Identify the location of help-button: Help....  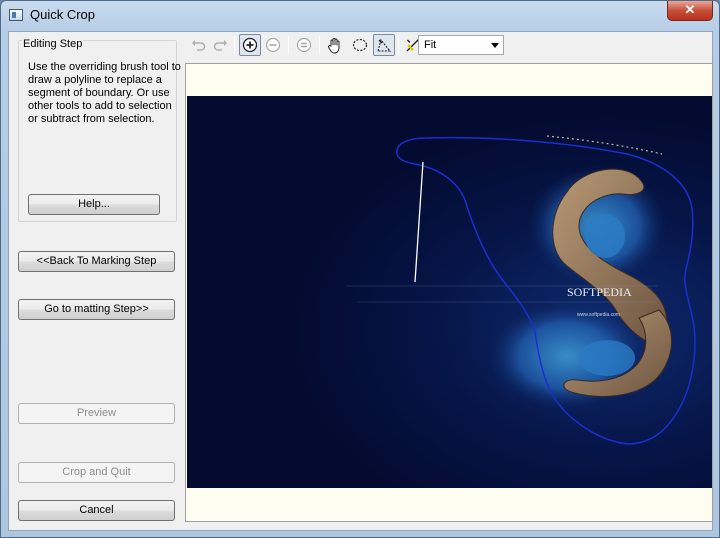
(94, 204).